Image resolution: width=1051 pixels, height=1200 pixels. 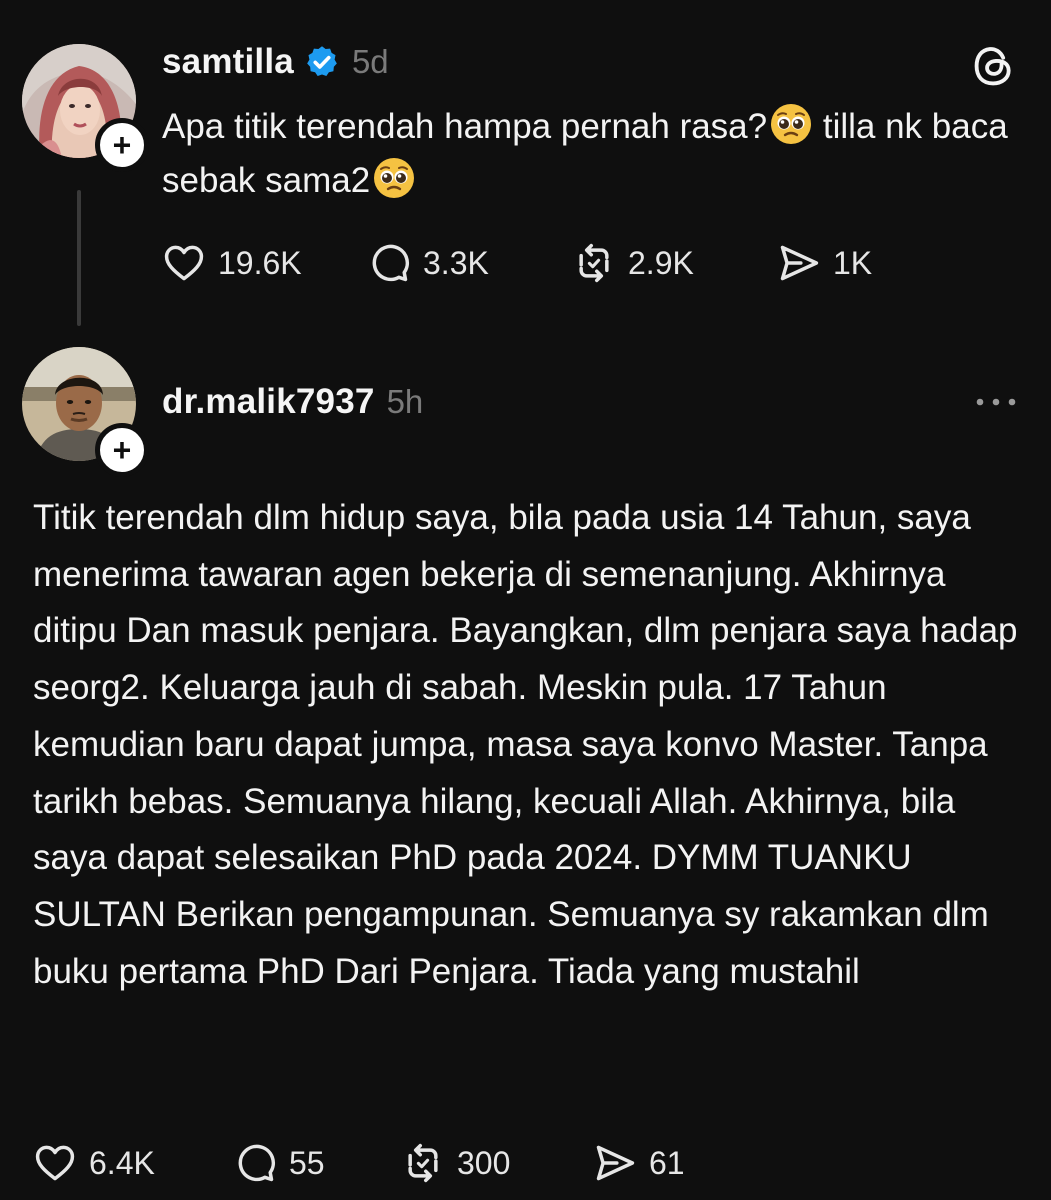 I want to click on repost-button: 300, so click(x=497, y=1163).